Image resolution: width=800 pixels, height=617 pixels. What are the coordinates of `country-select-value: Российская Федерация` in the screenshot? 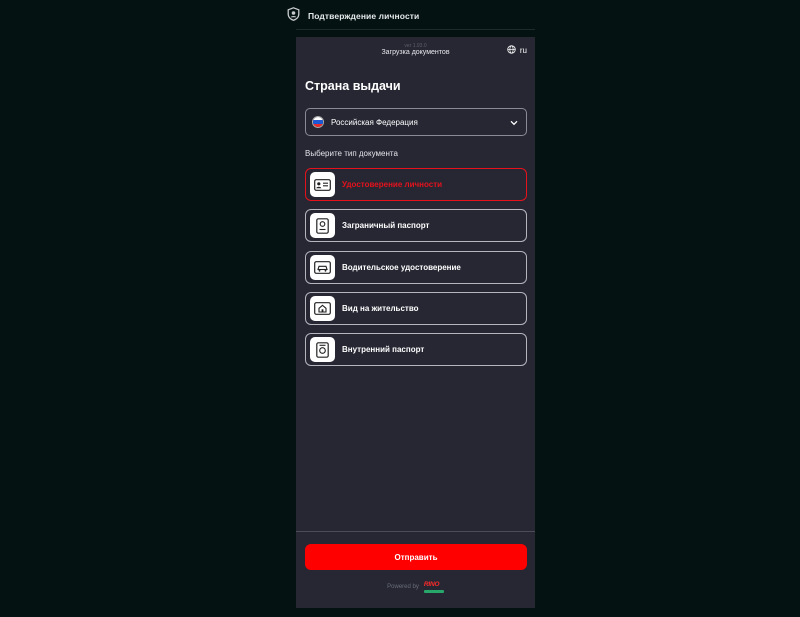 It's located at (374, 122).